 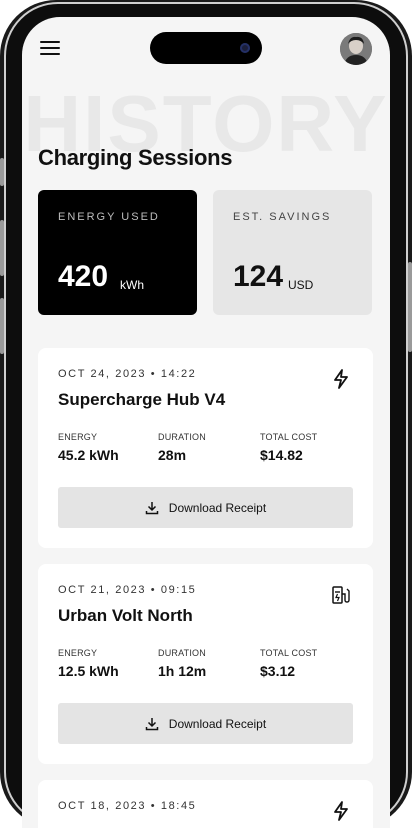 I want to click on cost-value: $14.82, so click(x=281, y=455).